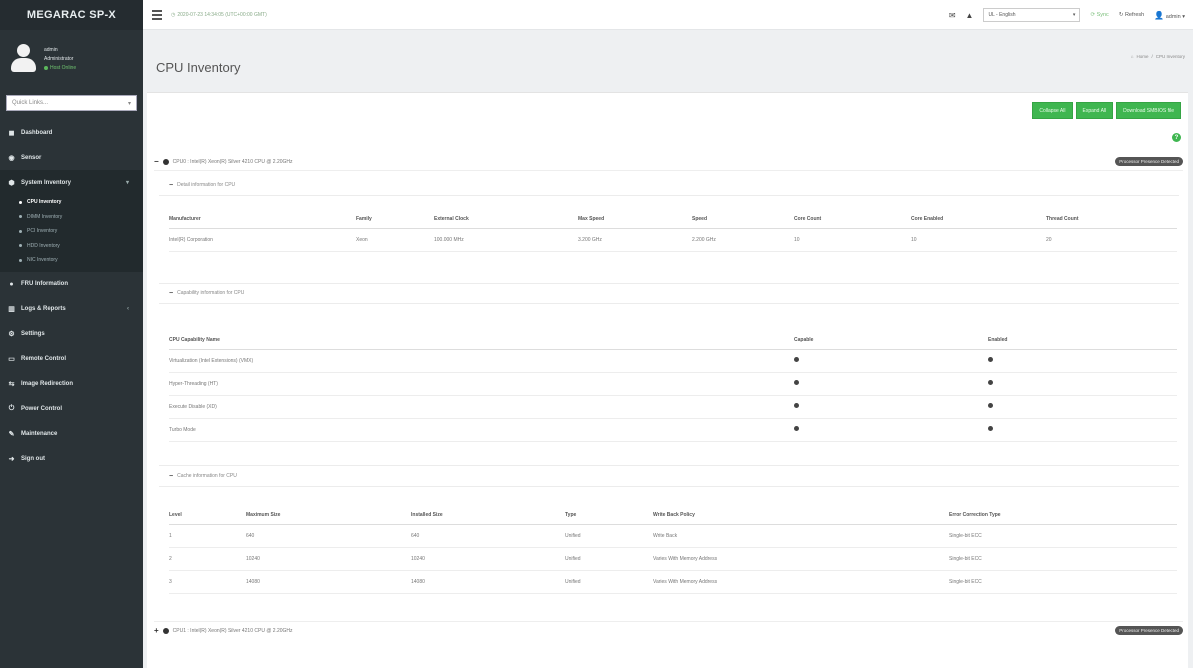  I want to click on table-cell: Unified, so click(609, 536).